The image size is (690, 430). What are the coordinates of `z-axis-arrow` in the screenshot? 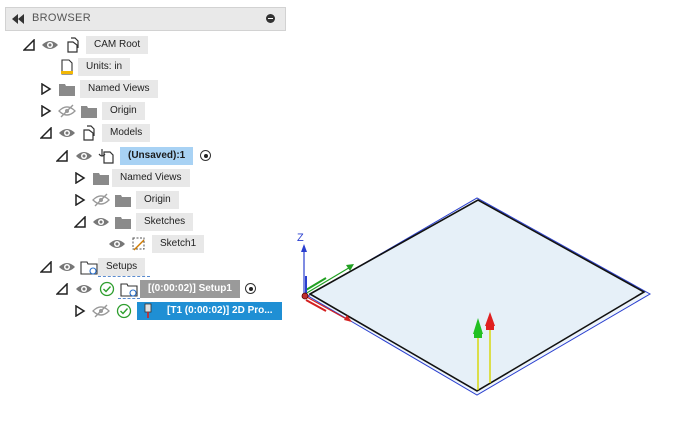 It's located at (304, 248).